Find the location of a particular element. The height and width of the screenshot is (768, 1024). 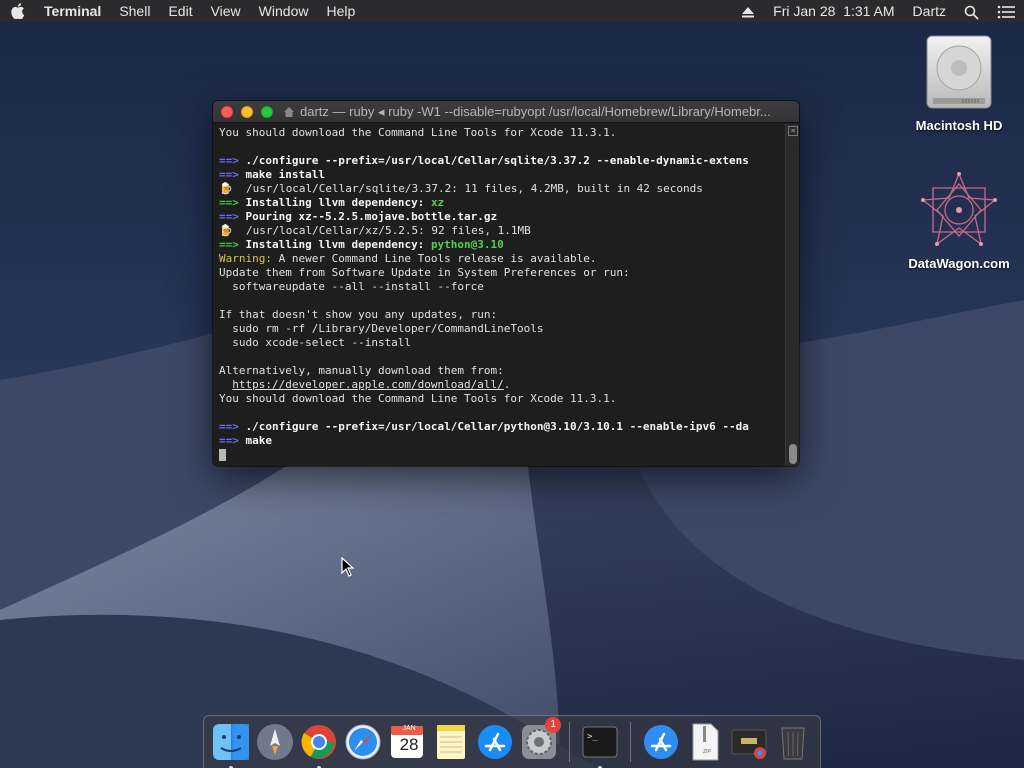

installer-icon is located at coordinates (749, 744).